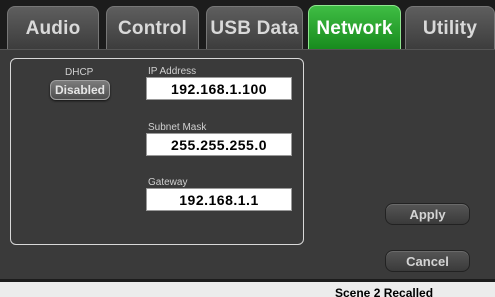 The width and height of the screenshot is (495, 297). Describe the element at coordinates (219, 199) in the screenshot. I see `gateway-field: 192.168.1.1` at that location.